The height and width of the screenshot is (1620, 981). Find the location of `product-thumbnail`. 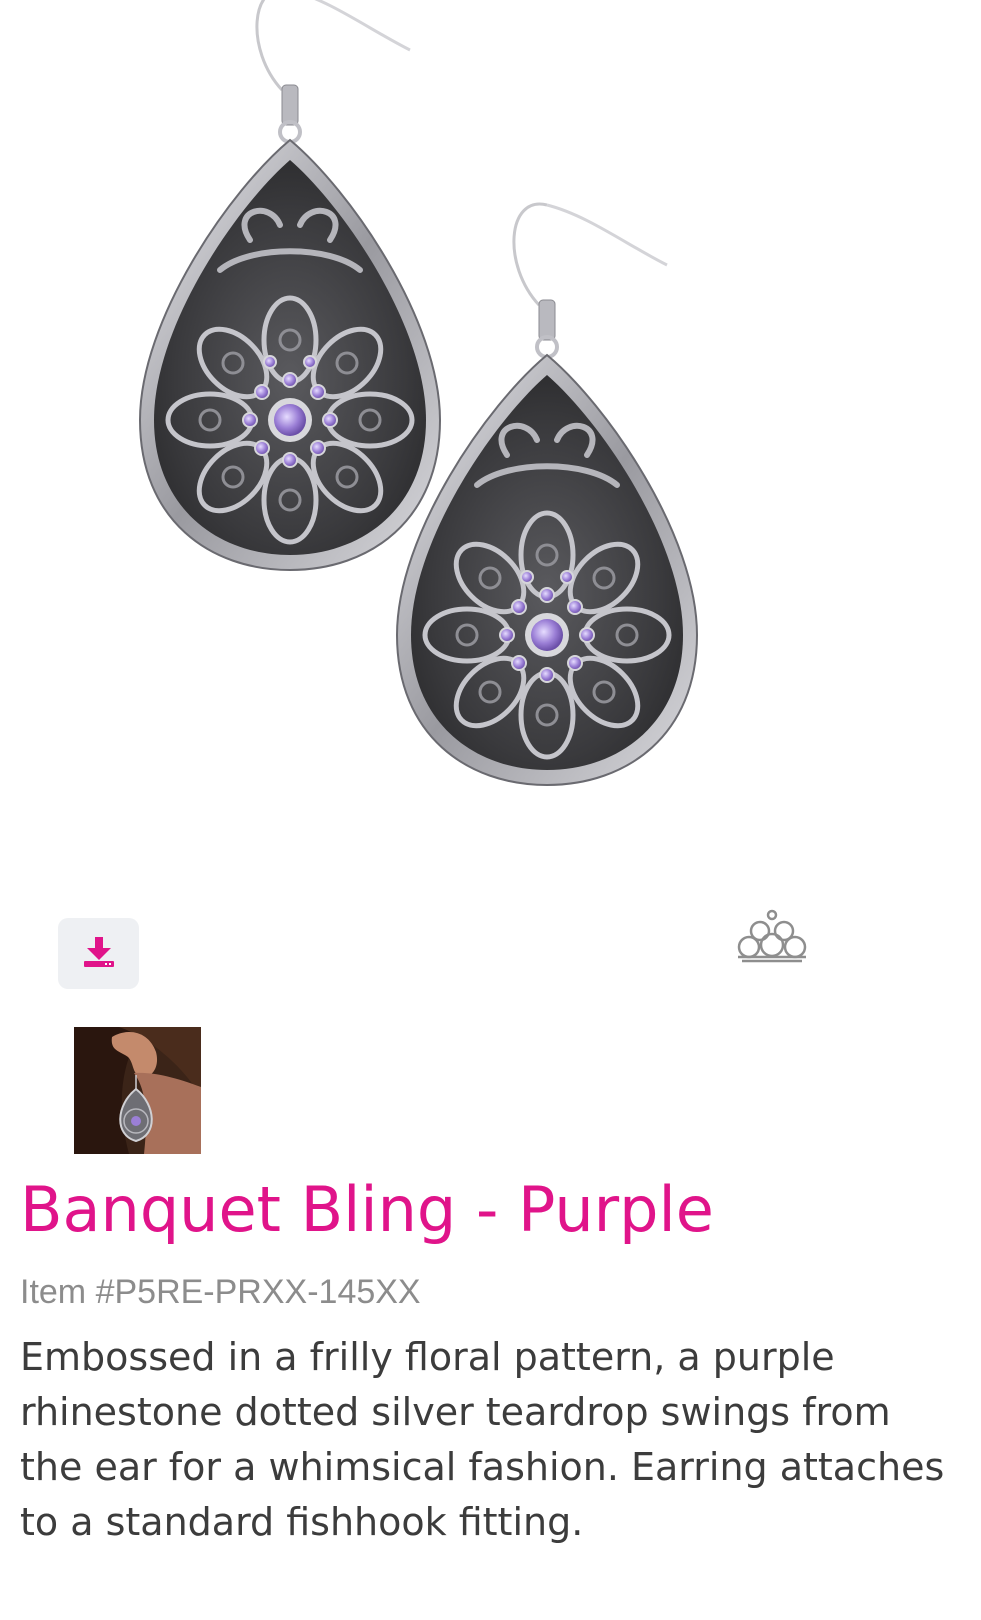

product-thumbnail is located at coordinates (137, 1090).